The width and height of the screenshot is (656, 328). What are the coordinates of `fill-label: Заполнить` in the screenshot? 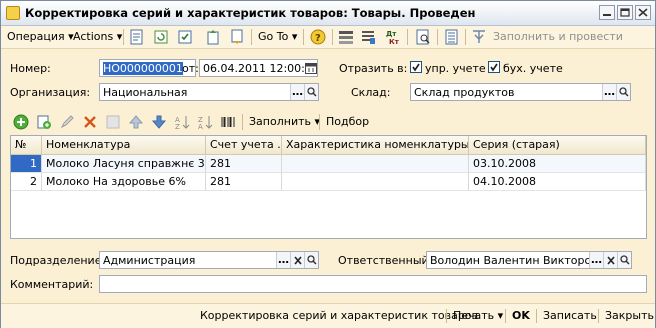 It's located at (280, 121).